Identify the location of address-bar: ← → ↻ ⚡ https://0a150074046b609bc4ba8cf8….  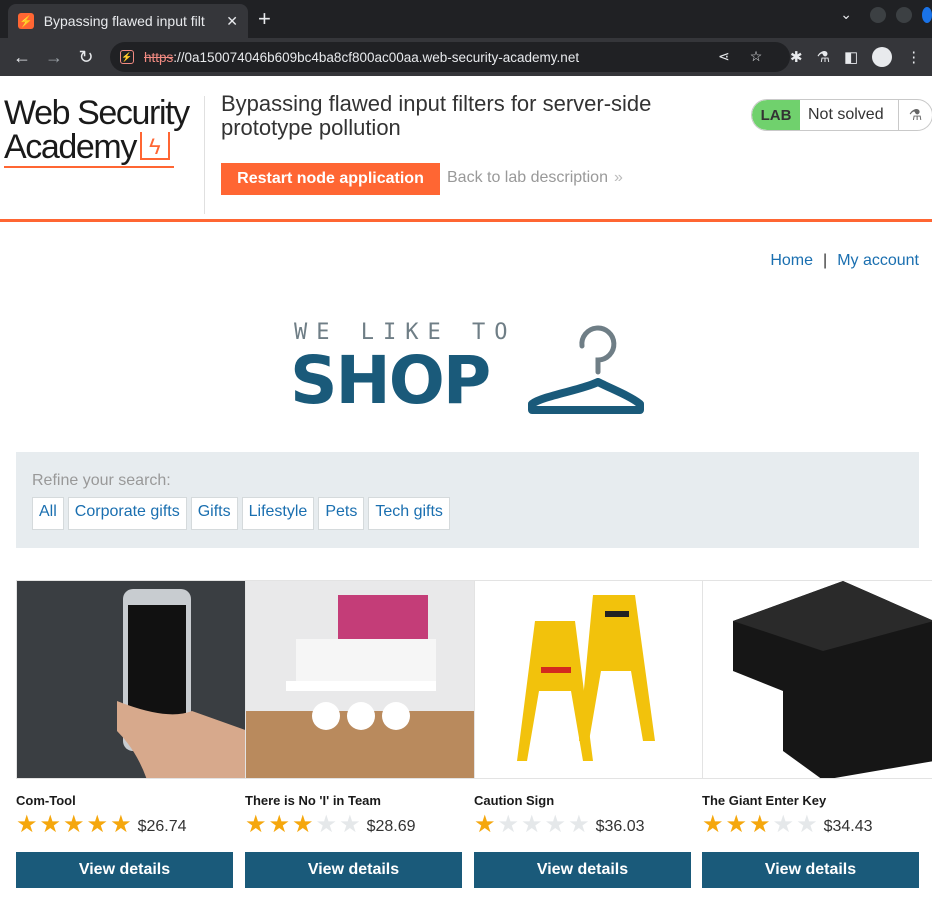
(466, 57).